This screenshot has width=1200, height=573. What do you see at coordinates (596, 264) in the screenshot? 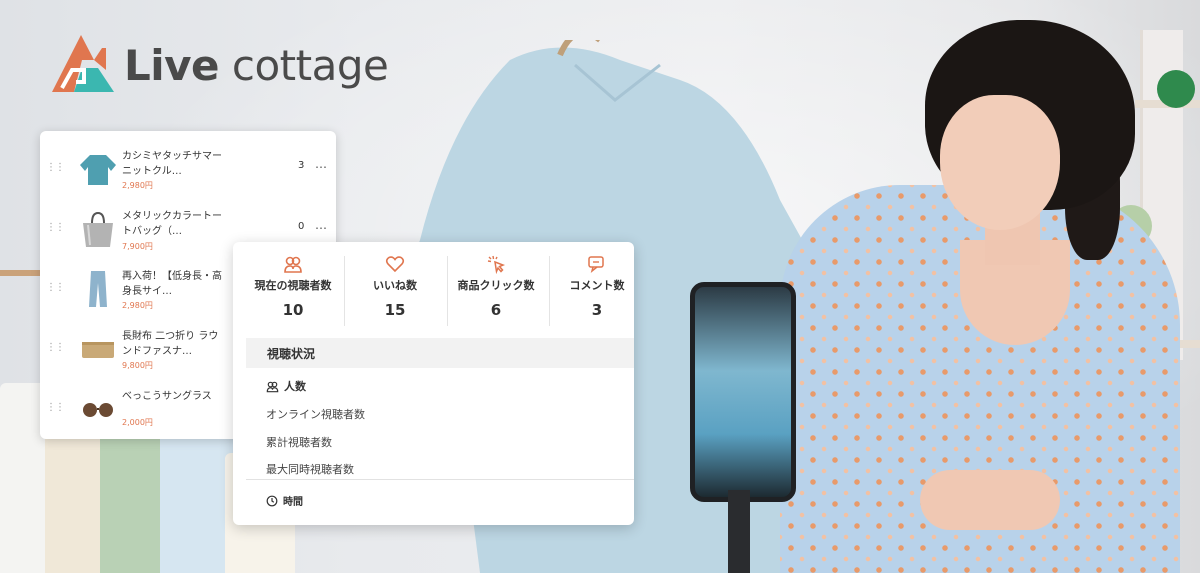
I see `comment-icon` at bounding box center [596, 264].